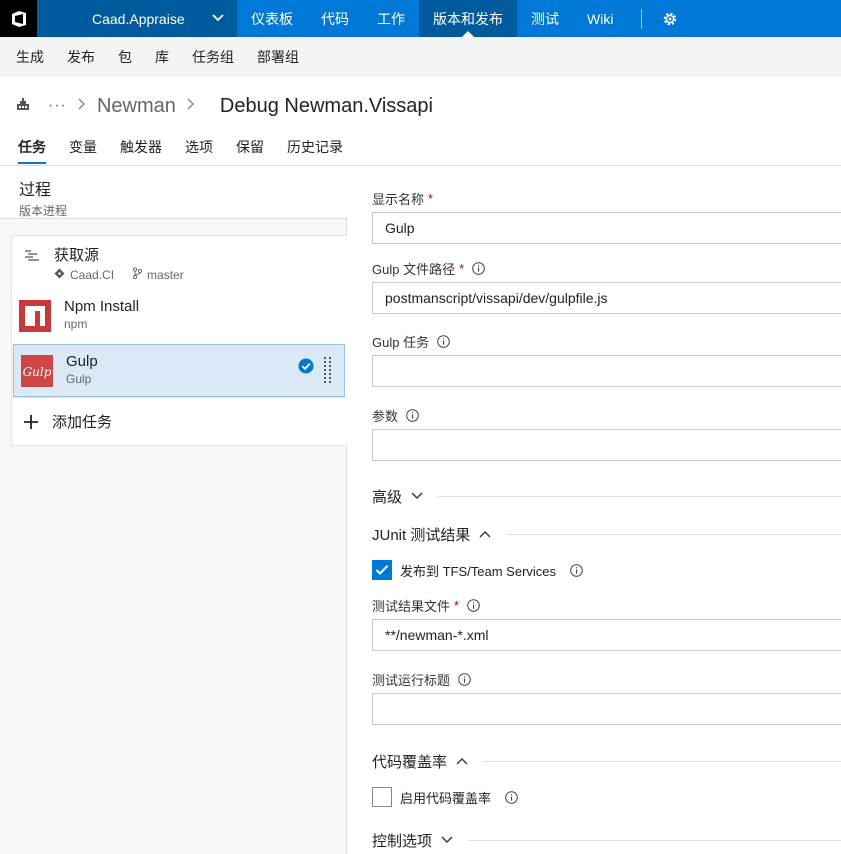 This screenshot has height=854, width=841. What do you see at coordinates (136, 106) in the screenshot?
I see `breadcrumb-folder: Newman` at bounding box center [136, 106].